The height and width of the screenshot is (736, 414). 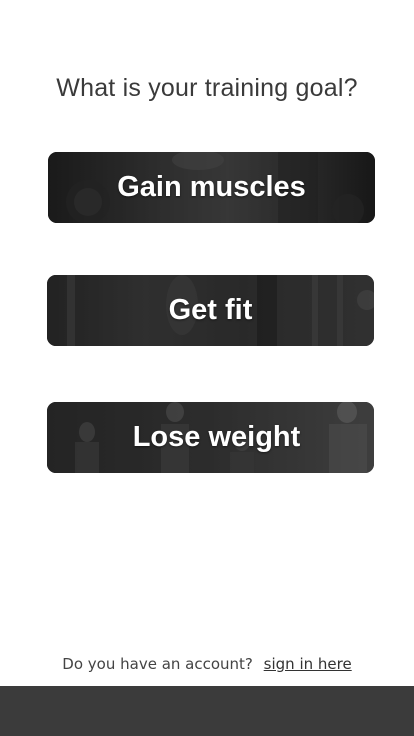 I want to click on goal-label: Gain muscles, so click(x=211, y=187).